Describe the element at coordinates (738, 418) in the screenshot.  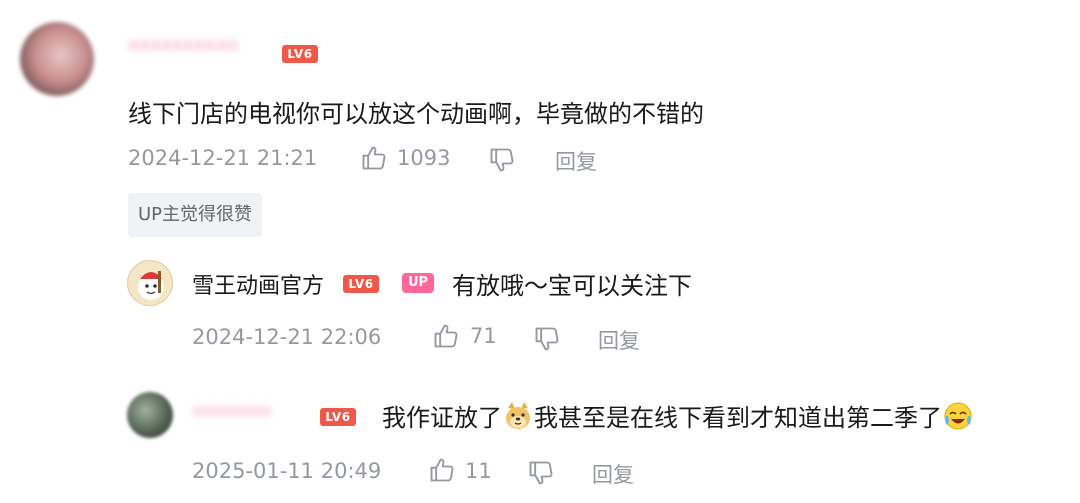
I see `reply-text-part2: 我甚至是在线下看到才知道出第二季了` at that location.